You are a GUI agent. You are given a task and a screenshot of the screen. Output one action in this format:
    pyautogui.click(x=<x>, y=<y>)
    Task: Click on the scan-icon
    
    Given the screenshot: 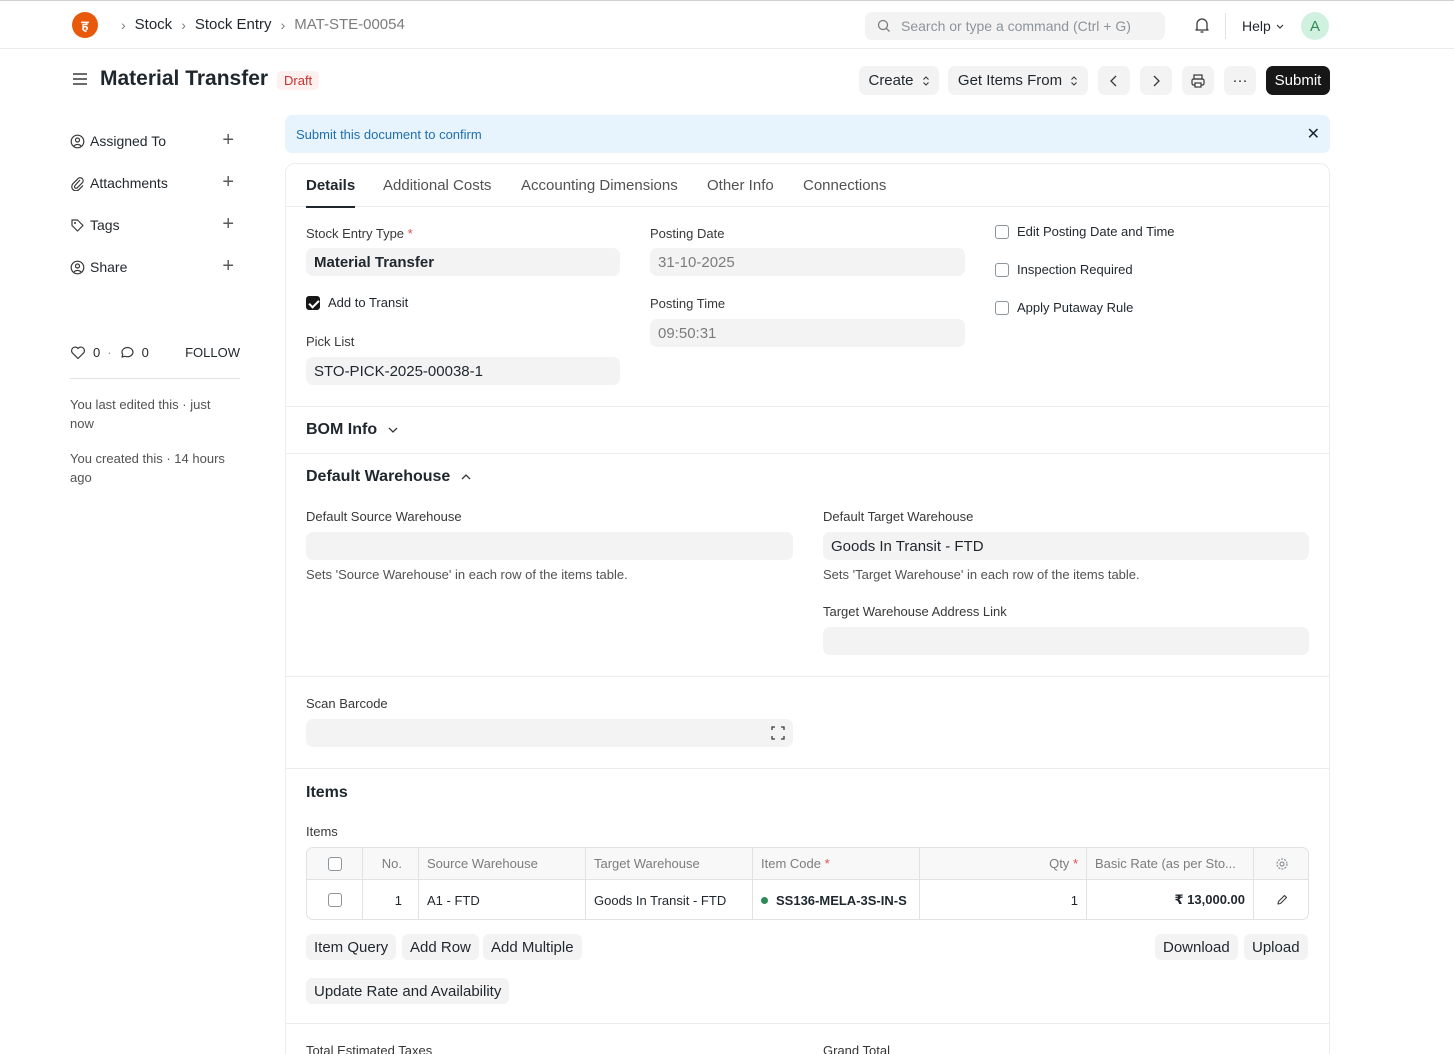 What is the action you would take?
    pyautogui.click(x=778, y=733)
    